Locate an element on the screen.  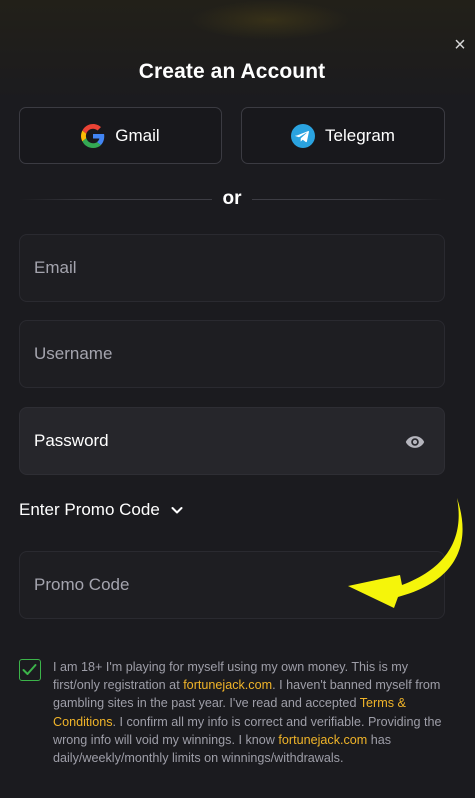
email-field-container is located at coordinates (232, 268).